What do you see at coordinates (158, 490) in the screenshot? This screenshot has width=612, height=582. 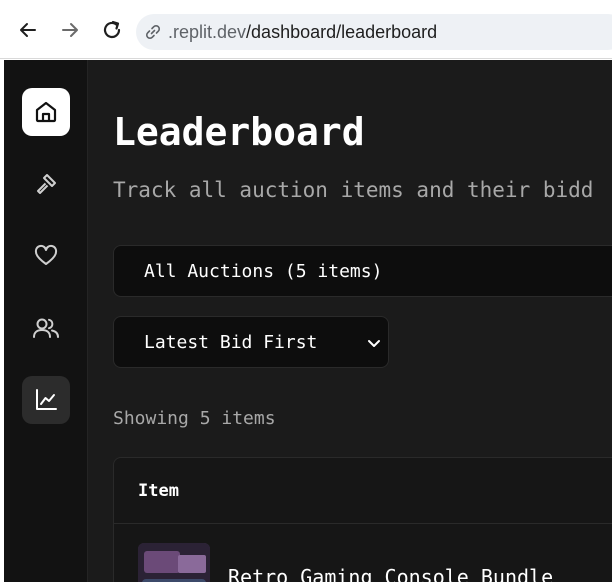 I see `column-header-item: Item` at bounding box center [158, 490].